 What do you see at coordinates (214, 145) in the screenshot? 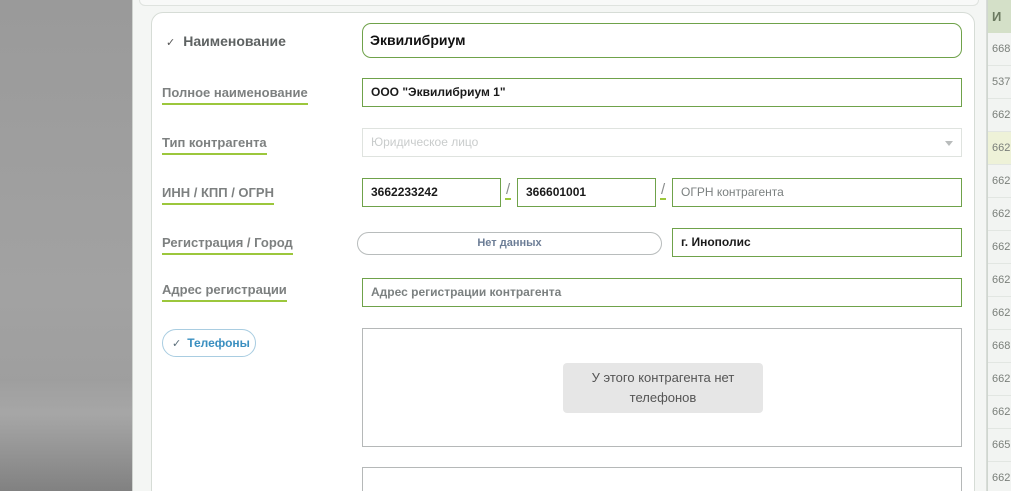
I see `type-label: Тип контрагента` at bounding box center [214, 145].